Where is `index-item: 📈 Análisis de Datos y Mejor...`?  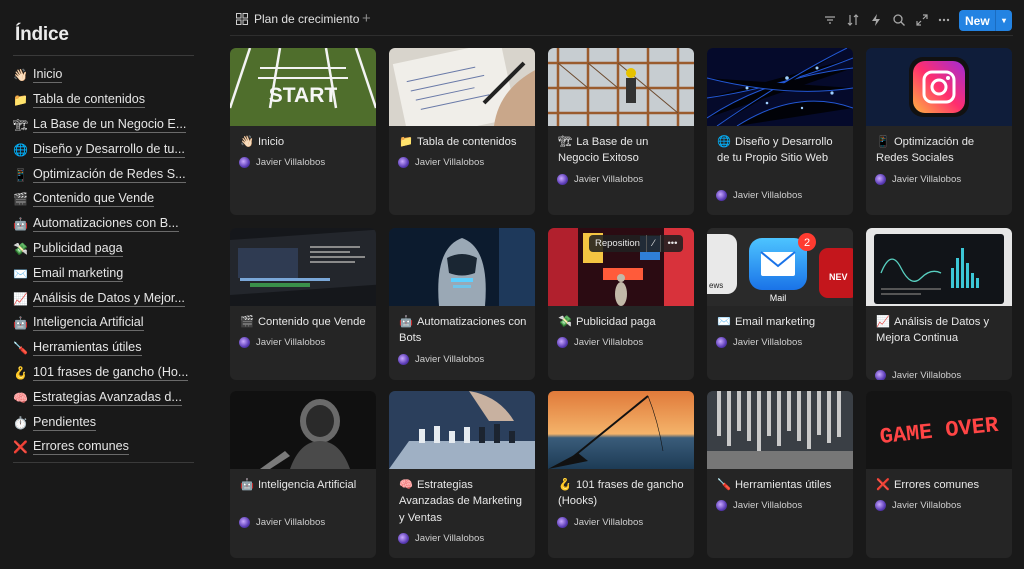 index-item: 📈 Análisis de Datos y Mejor... is located at coordinates (105, 298).